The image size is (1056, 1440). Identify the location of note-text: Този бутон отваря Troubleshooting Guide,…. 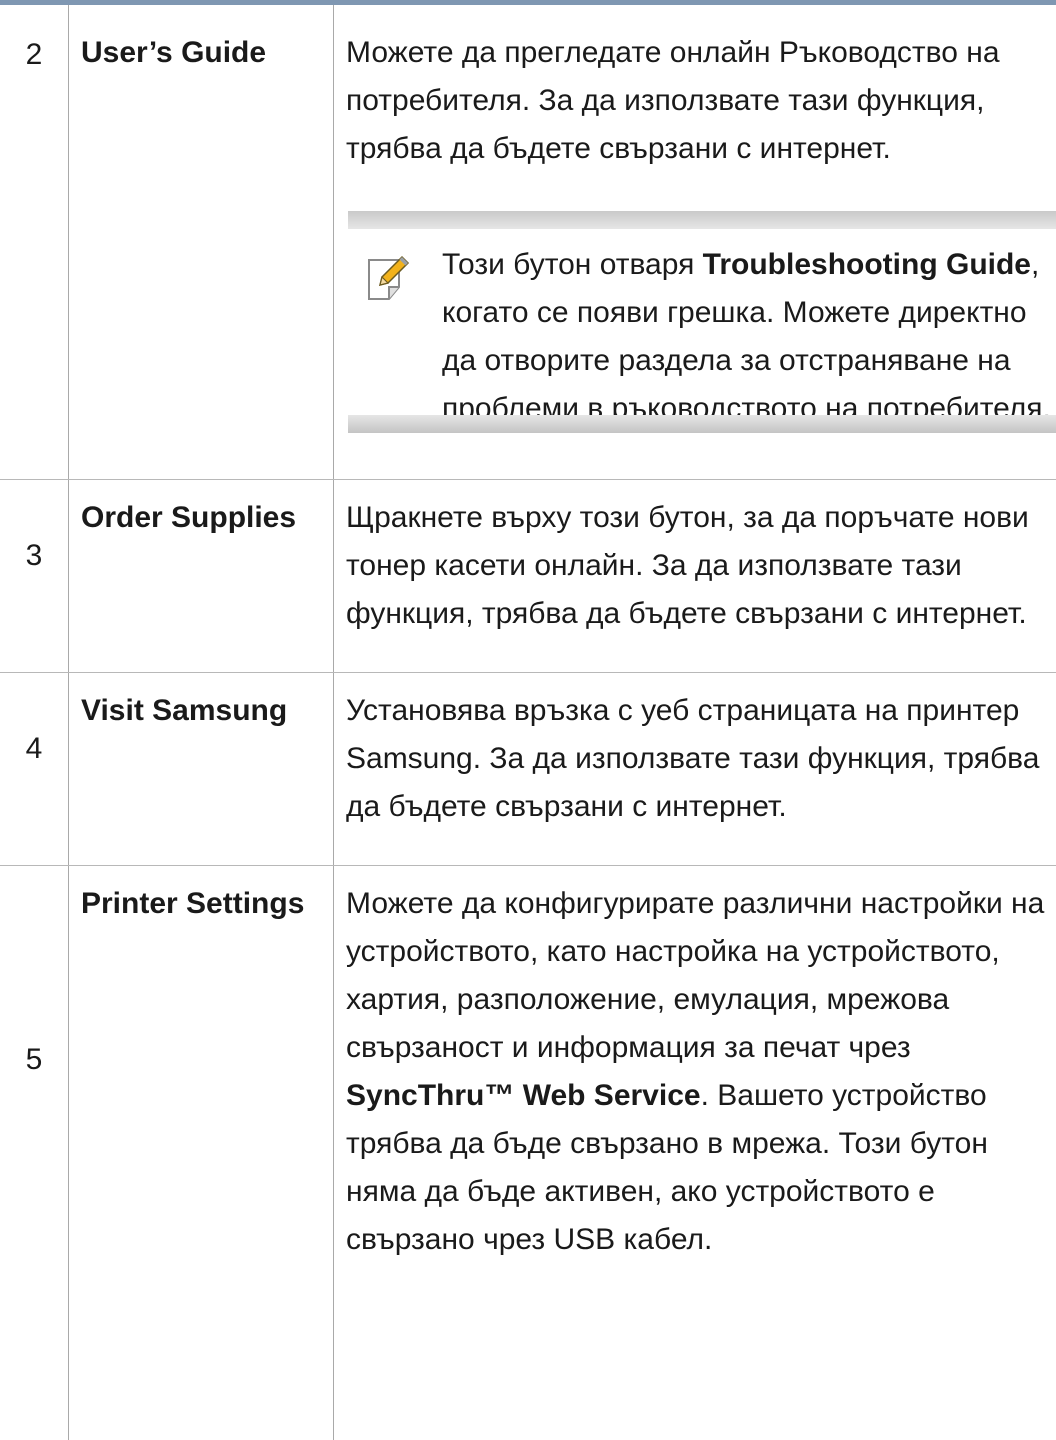
(747, 337).